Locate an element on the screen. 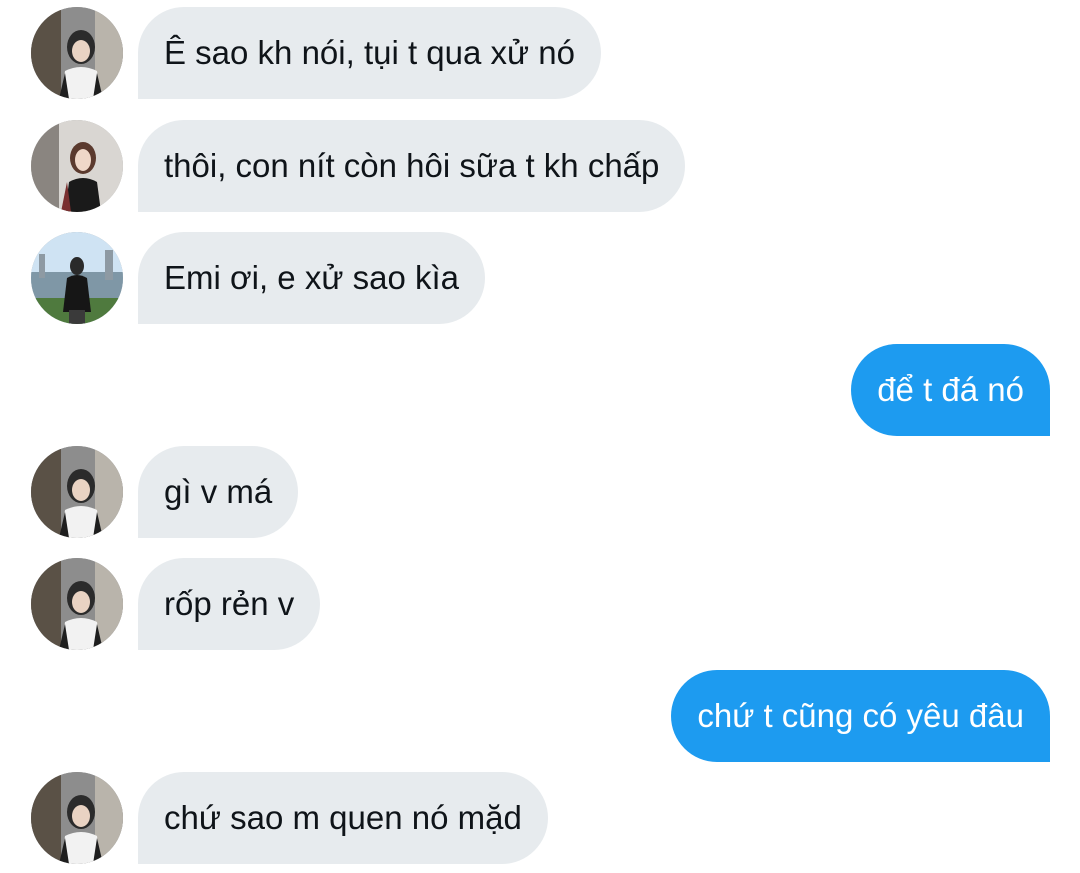  message-bubble-incoming: Ê sao kh nói, tụi t qua xử nó is located at coordinates (370, 53).